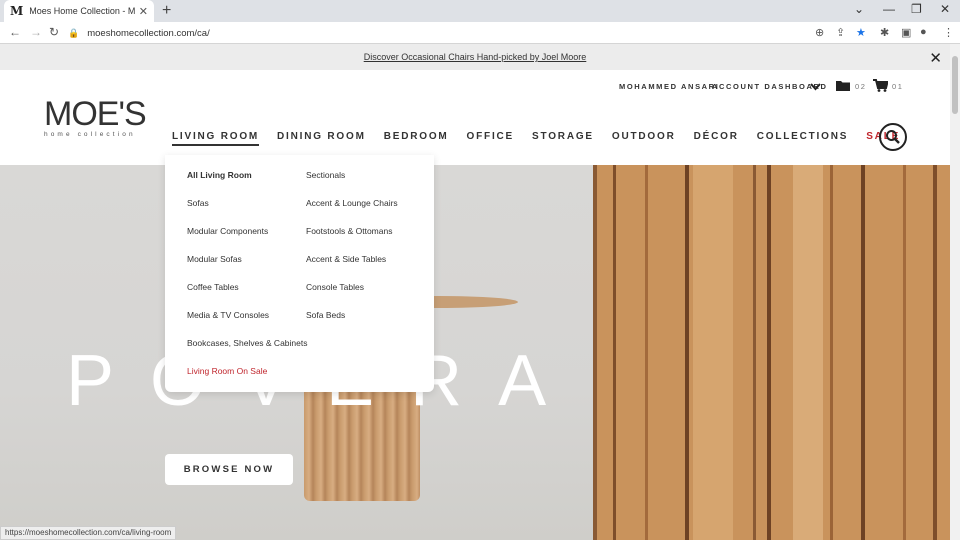 This screenshot has height=540, width=960. I want to click on search-button, so click(893, 137).